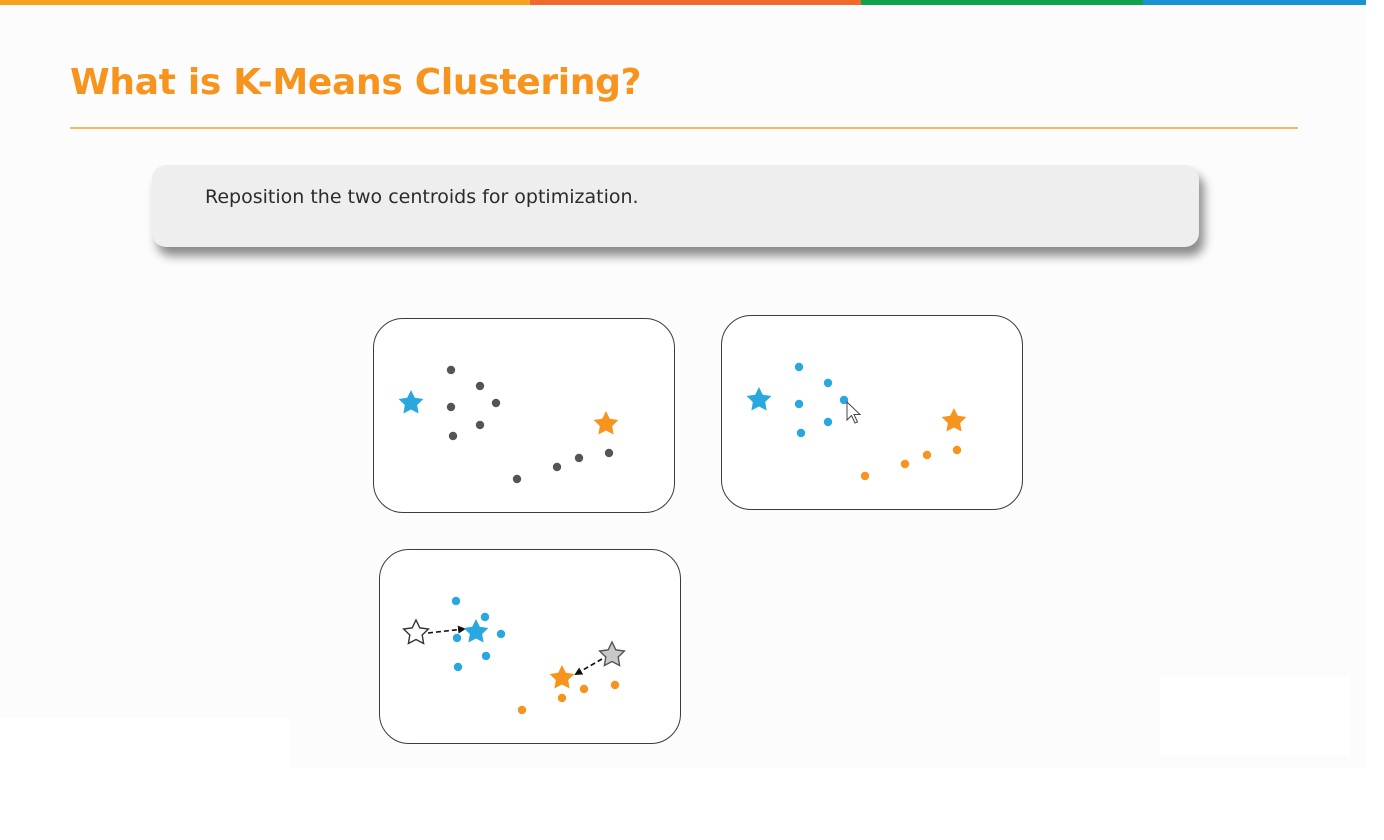  I want to click on top-bar-segment-orange, so click(695, 2).